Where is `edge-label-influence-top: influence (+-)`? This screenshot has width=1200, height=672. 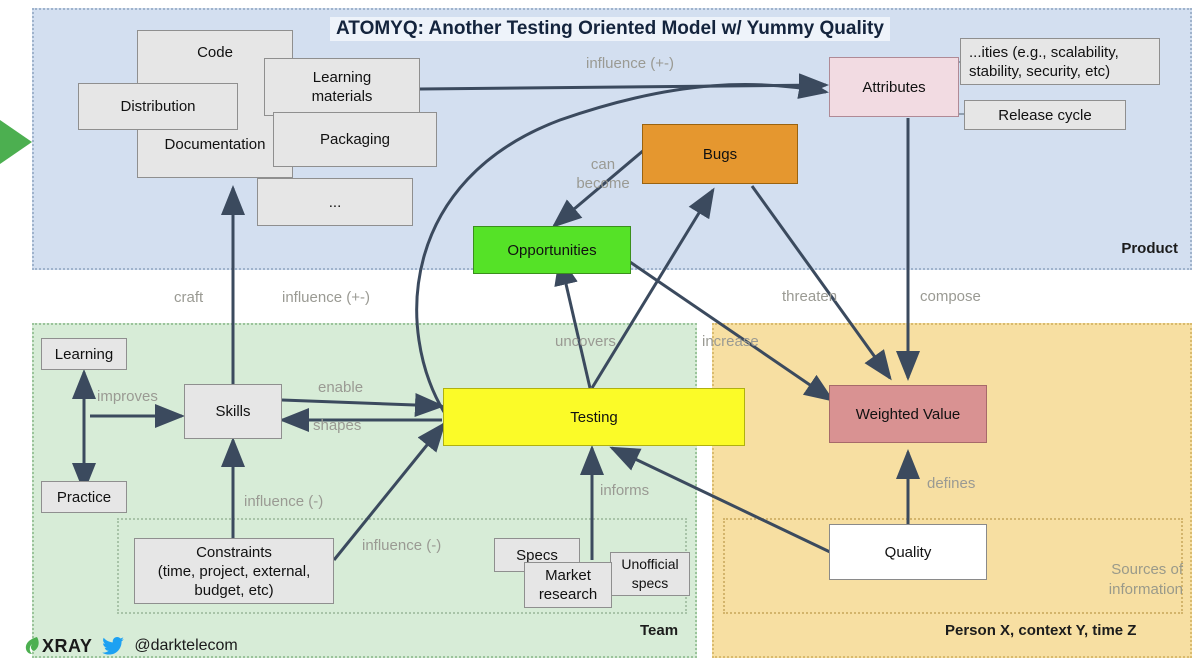 edge-label-influence-top: influence (+-) is located at coordinates (630, 63).